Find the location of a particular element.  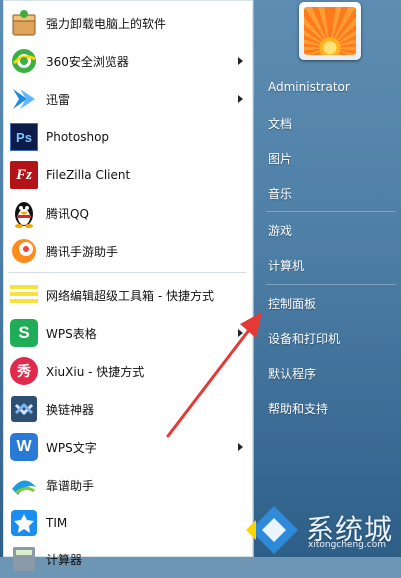

program-item-calculator: 计算器 is located at coordinates (128, 559).